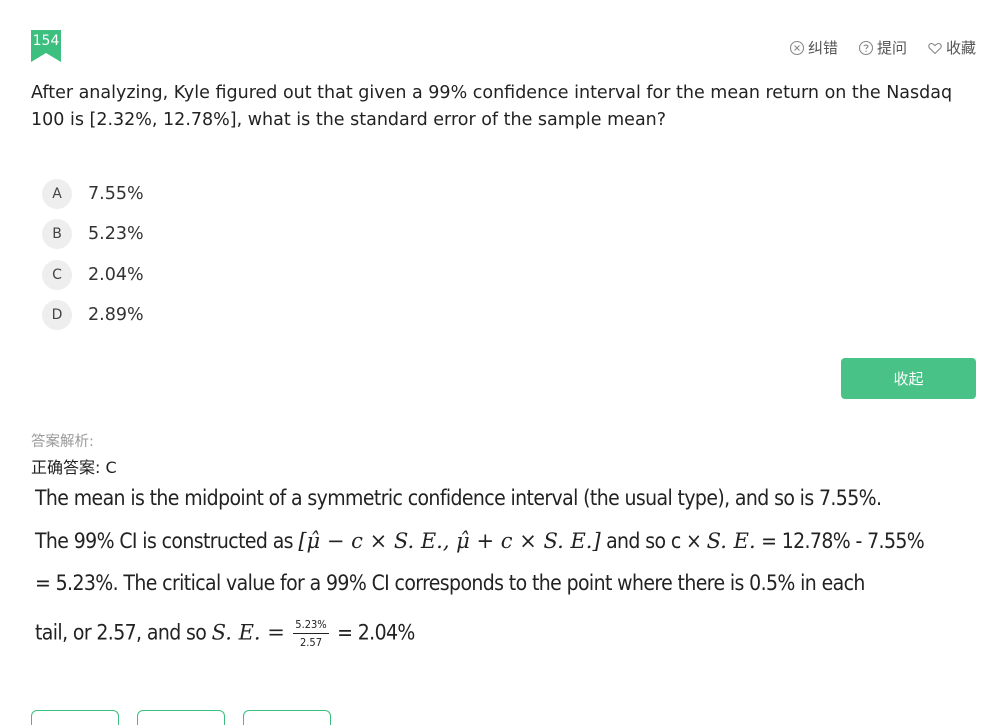  I want to click on option-text: 7.55%, so click(116, 193).